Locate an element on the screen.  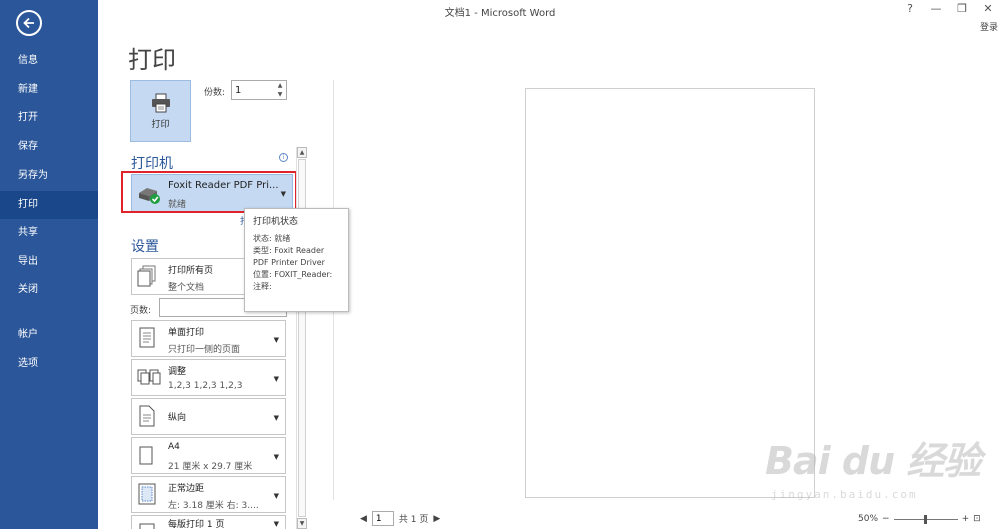
scroll-up-icon: ▲ is located at coordinates (302, 152).